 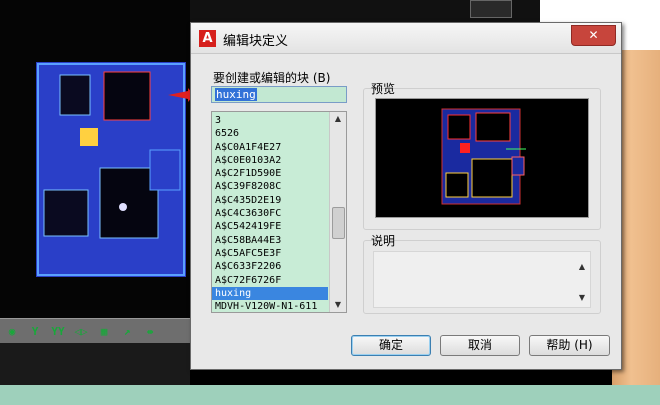 What do you see at coordinates (383, 241) in the screenshot?
I see `description-label: 说明` at bounding box center [383, 241].